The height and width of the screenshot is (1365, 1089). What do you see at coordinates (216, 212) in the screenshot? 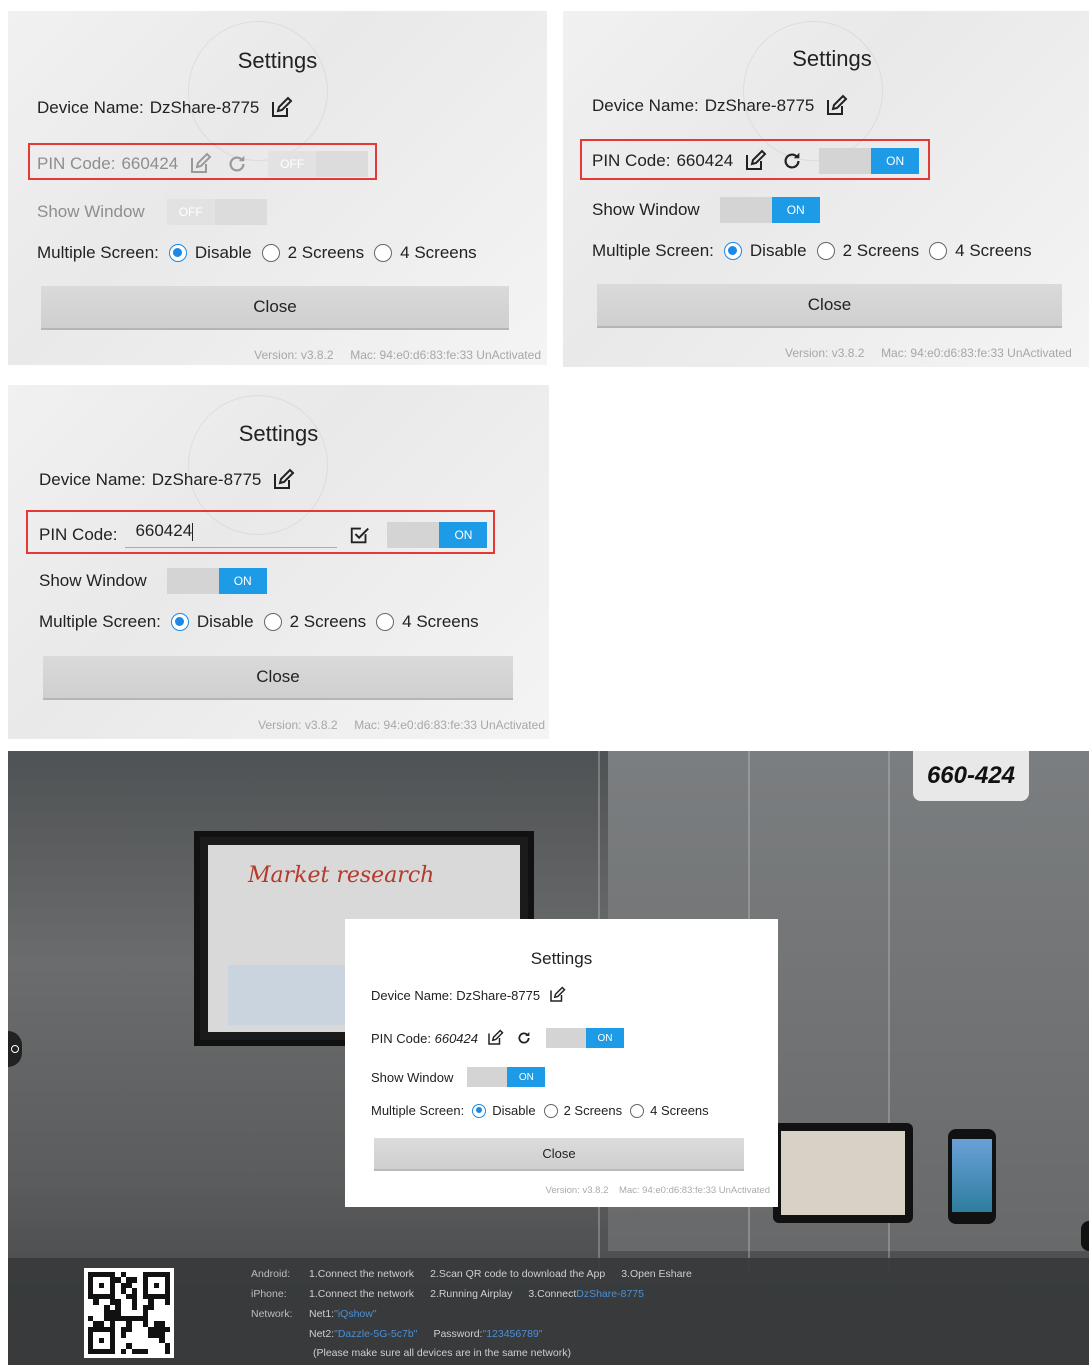
I see `show-window-toggle: OFF` at bounding box center [216, 212].